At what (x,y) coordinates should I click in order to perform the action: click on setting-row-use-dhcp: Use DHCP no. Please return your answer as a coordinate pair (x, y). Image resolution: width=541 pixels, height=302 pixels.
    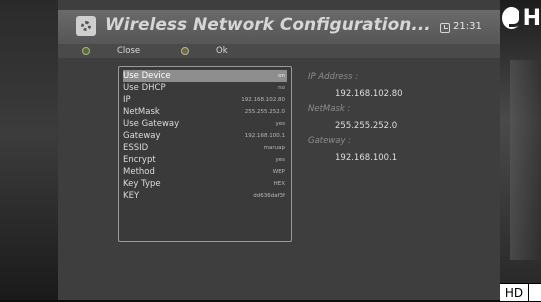
    Looking at the image, I should click on (205, 88).